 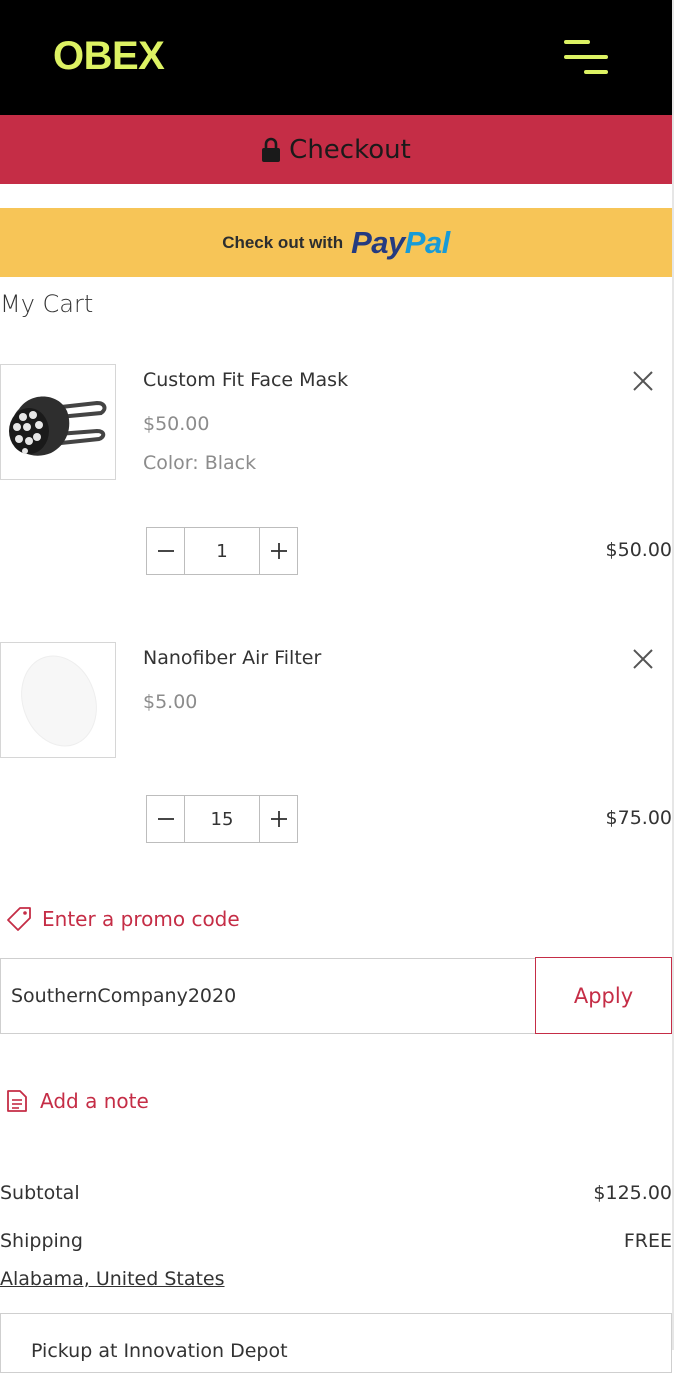 What do you see at coordinates (170, 702) in the screenshot?
I see `item-price: $5.00` at bounding box center [170, 702].